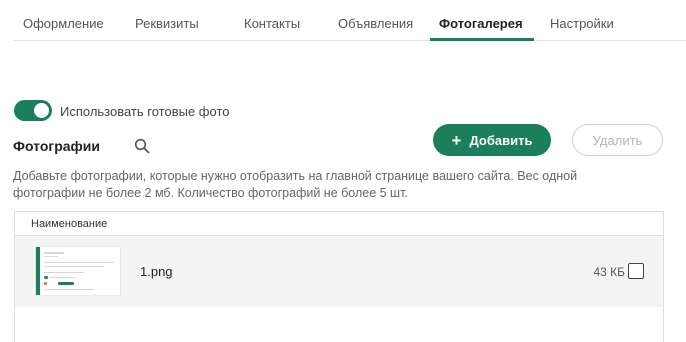 The image size is (686, 342). I want to click on tab-photo-gallery: Фотогалерея, so click(481, 23).